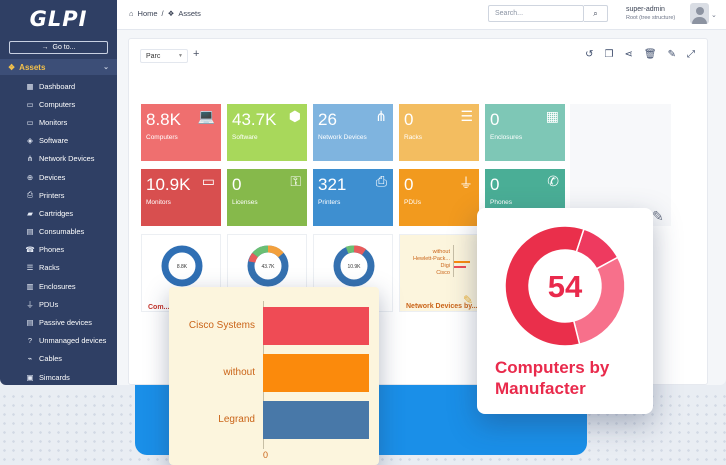 The image size is (726, 465). Describe the element at coordinates (525, 132) in the screenshot. I see `tile-enclosures: 0 Enclosures ▦` at that location.